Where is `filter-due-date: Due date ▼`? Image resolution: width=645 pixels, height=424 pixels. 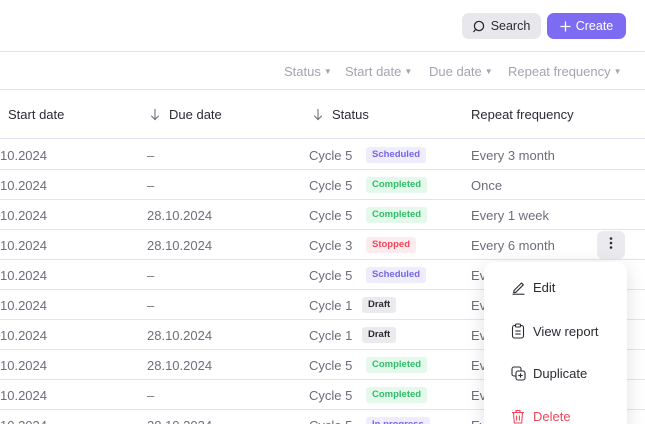
filter-due-date: Due date ▼ is located at coordinates (461, 71).